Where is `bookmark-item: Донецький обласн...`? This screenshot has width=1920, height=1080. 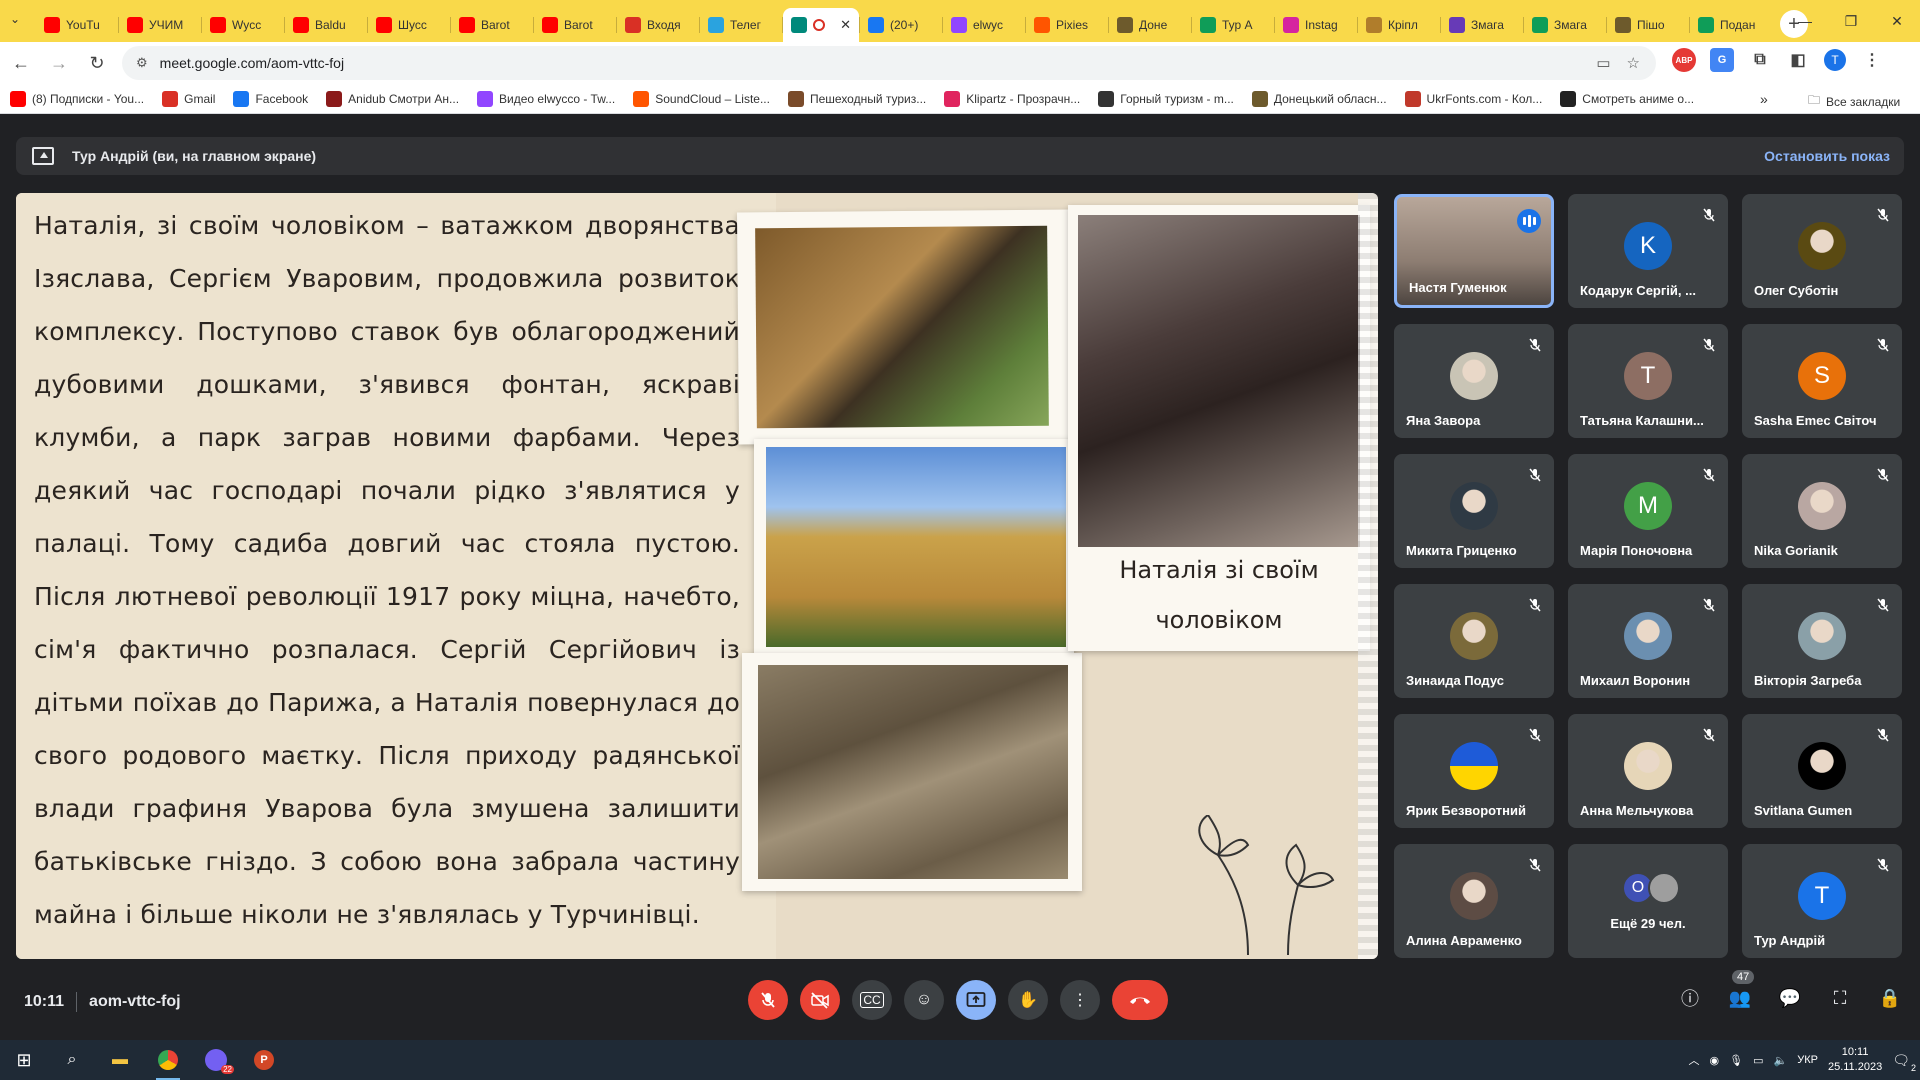
bookmark-item: Донецький обласн... is located at coordinates (1319, 98).